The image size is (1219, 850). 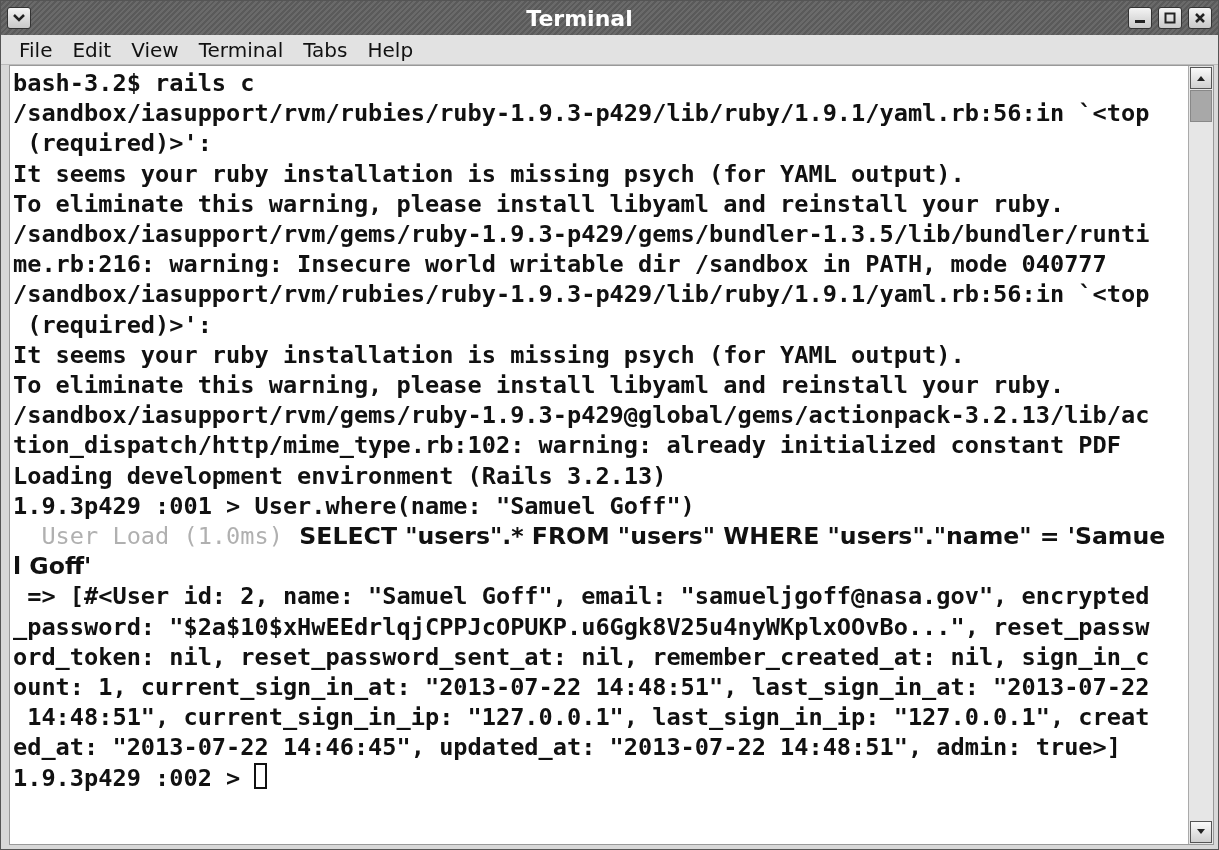 I want to click on up-arrow-icon, so click(x=1201, y=78).